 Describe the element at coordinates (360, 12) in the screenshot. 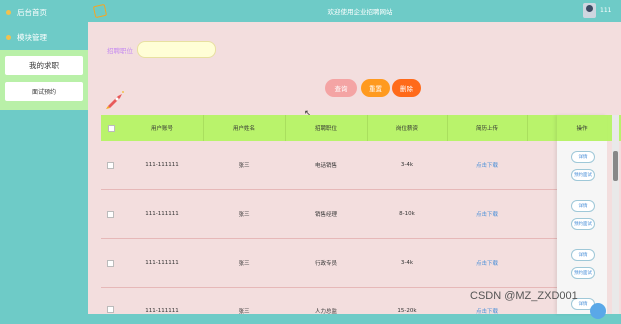

I see `page-title: 欢迎使用企业招聘网站` at that location.